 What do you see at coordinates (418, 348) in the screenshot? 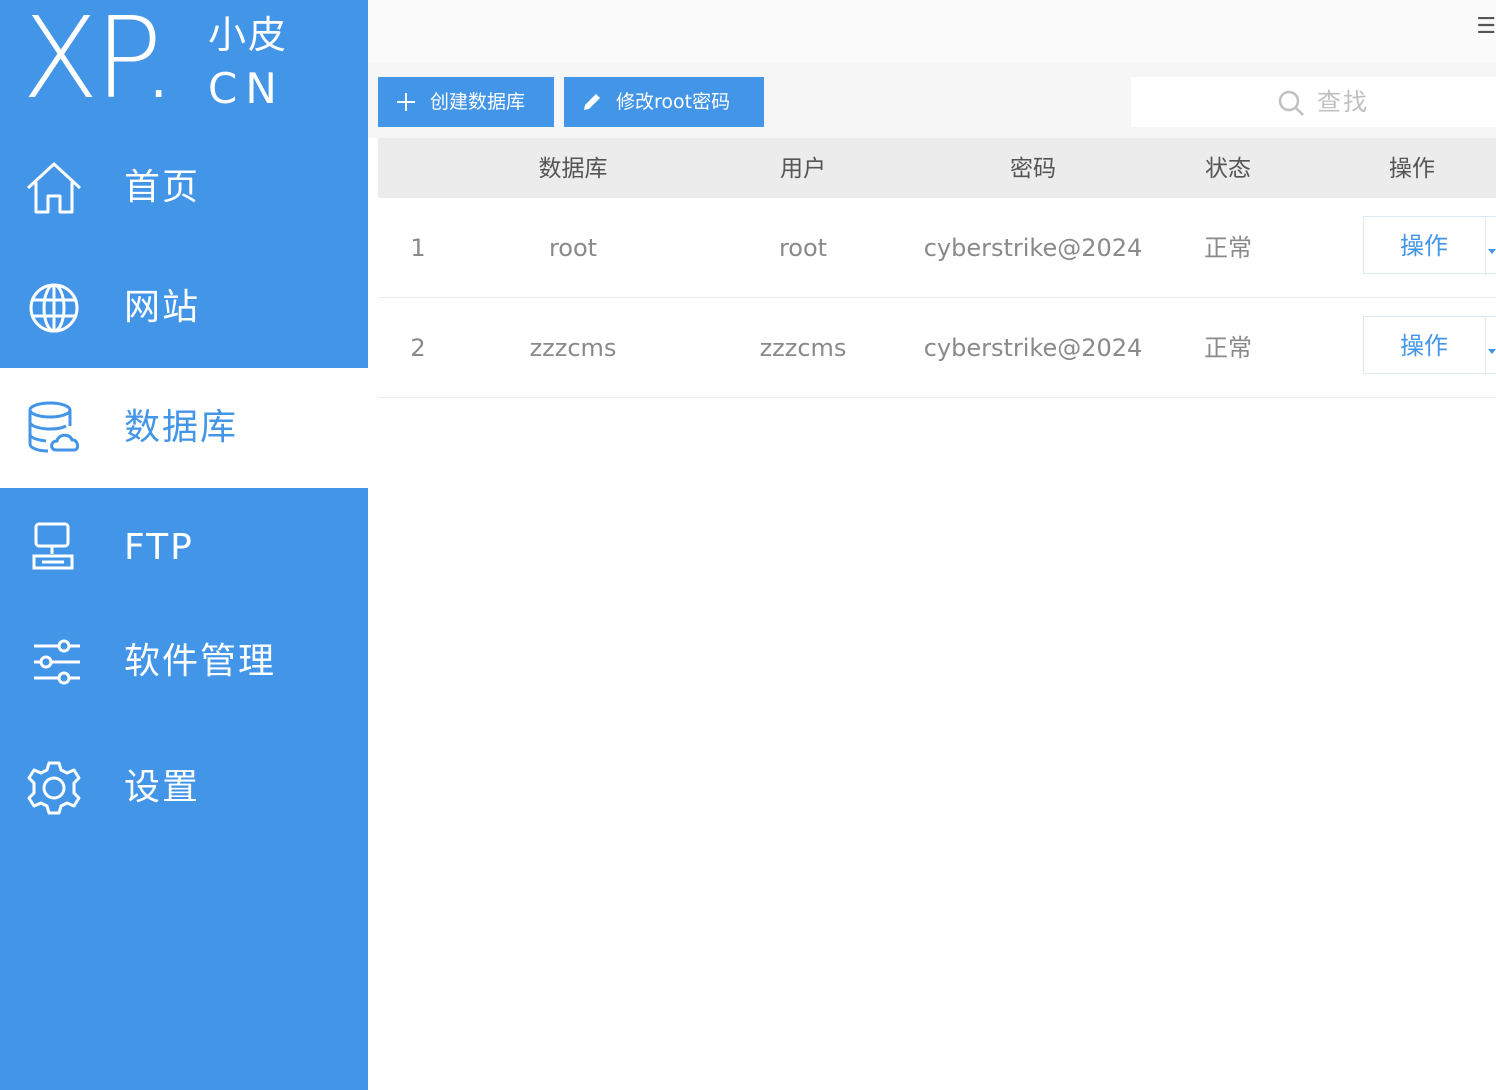
I see `row-index: 2` at bounding box center [418, 348].